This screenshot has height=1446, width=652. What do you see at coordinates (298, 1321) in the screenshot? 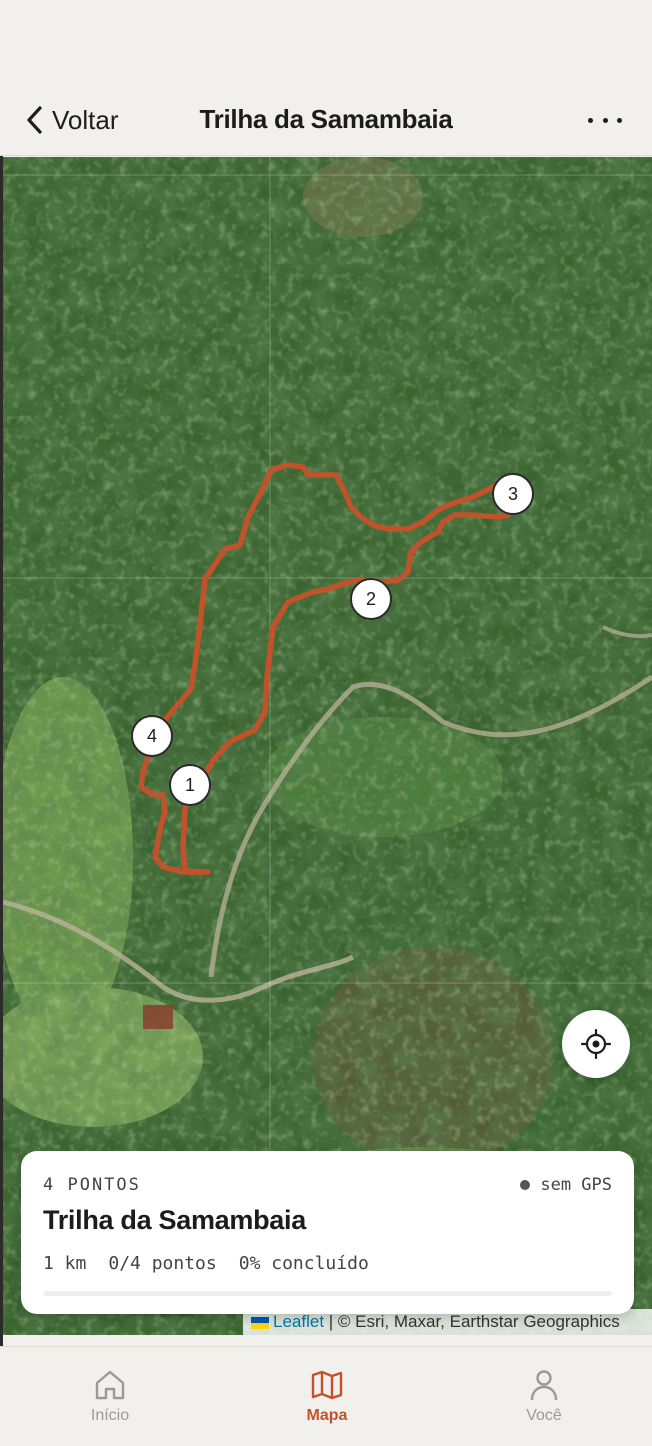
I see `leaflet-link: Leaflet` at bounding box center [298, 1321].